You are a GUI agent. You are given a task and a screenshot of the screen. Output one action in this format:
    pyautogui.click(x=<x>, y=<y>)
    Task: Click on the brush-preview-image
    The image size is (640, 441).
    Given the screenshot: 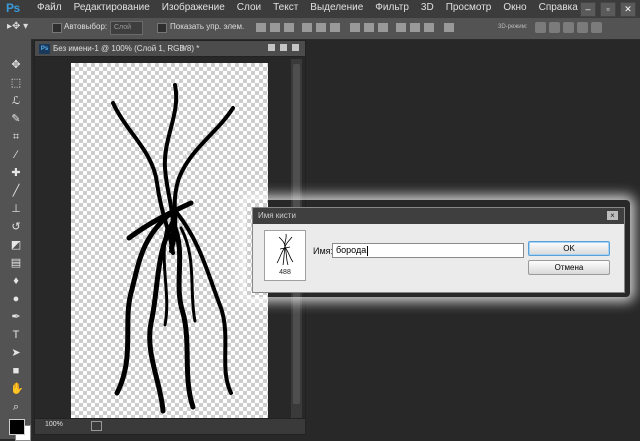 What is the action you would take?
    pyautogui.click(x=285, y=249)
    